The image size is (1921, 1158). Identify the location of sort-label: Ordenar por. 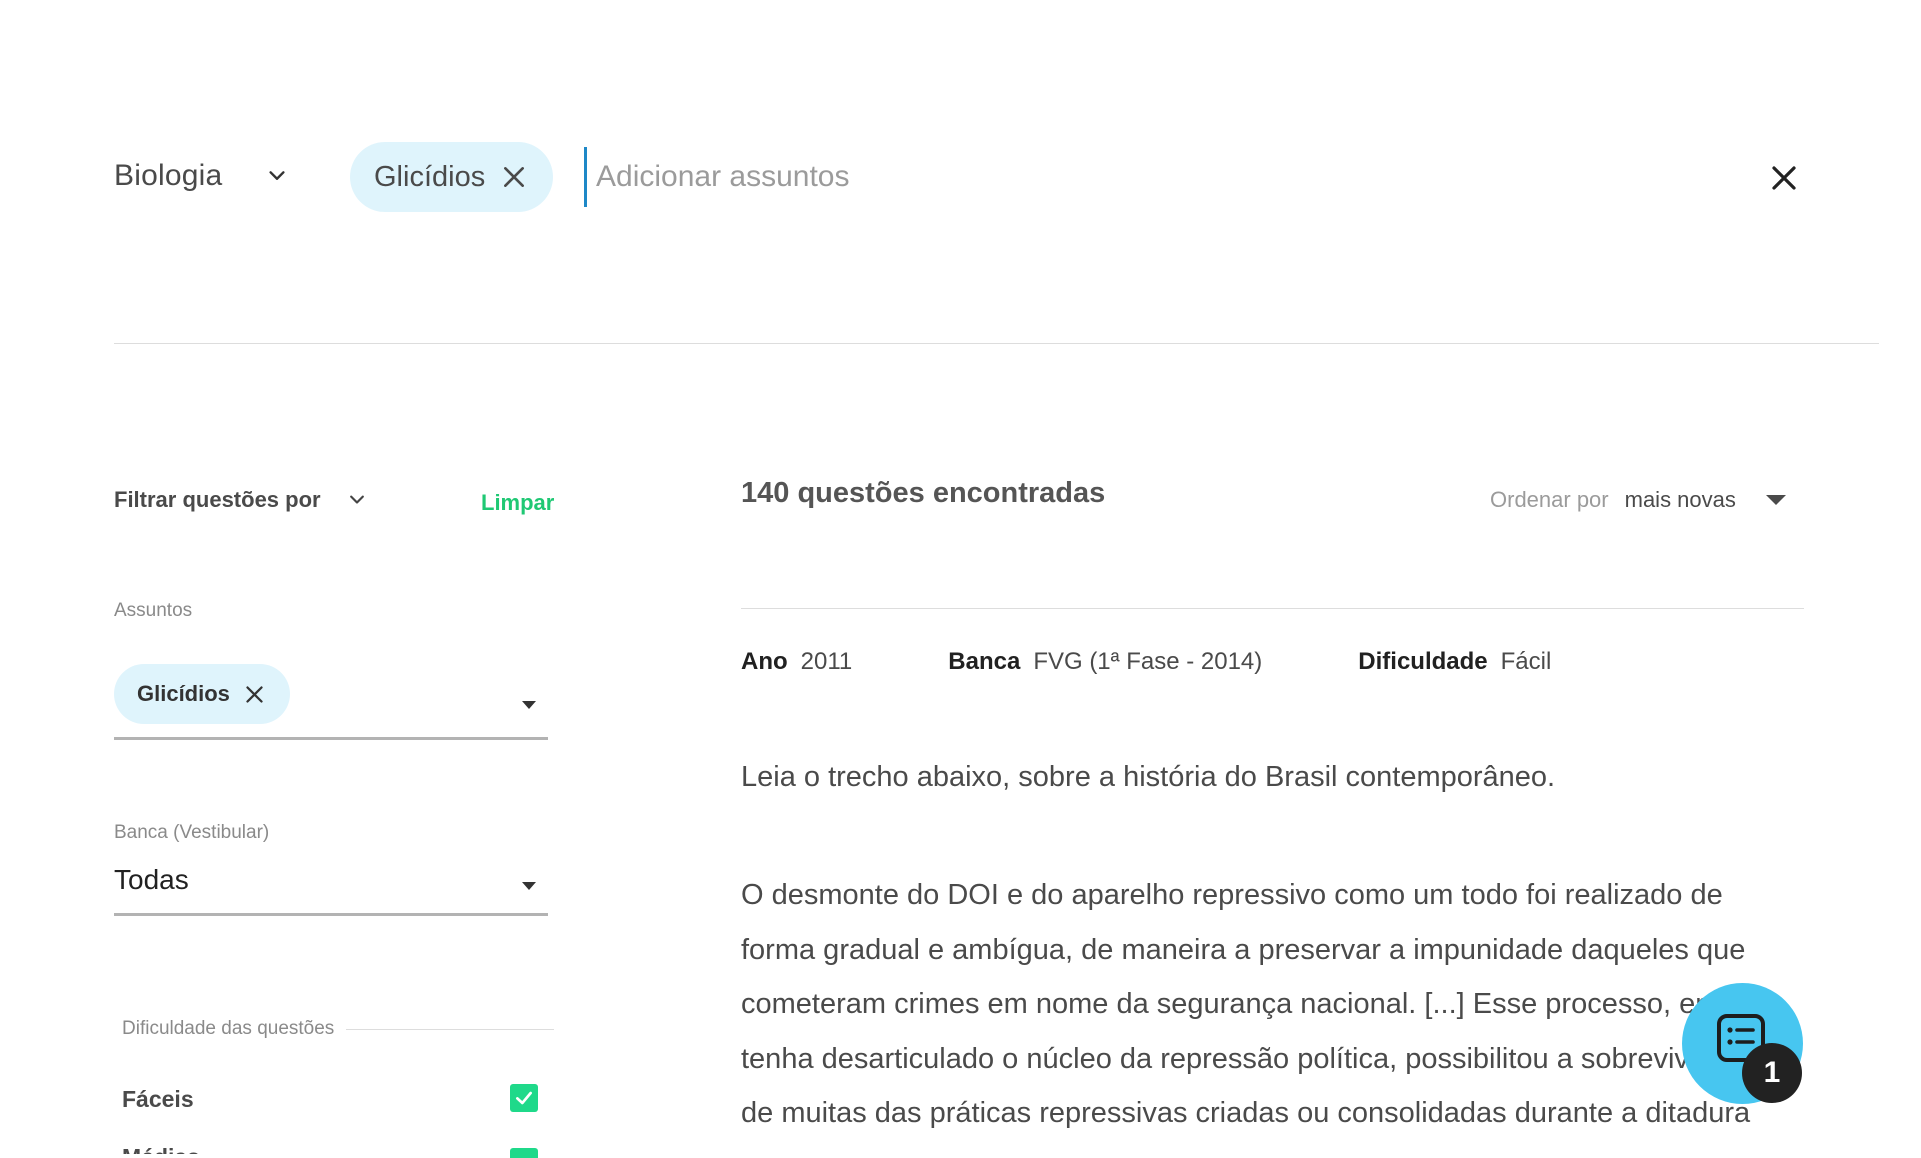
(1549, 499).